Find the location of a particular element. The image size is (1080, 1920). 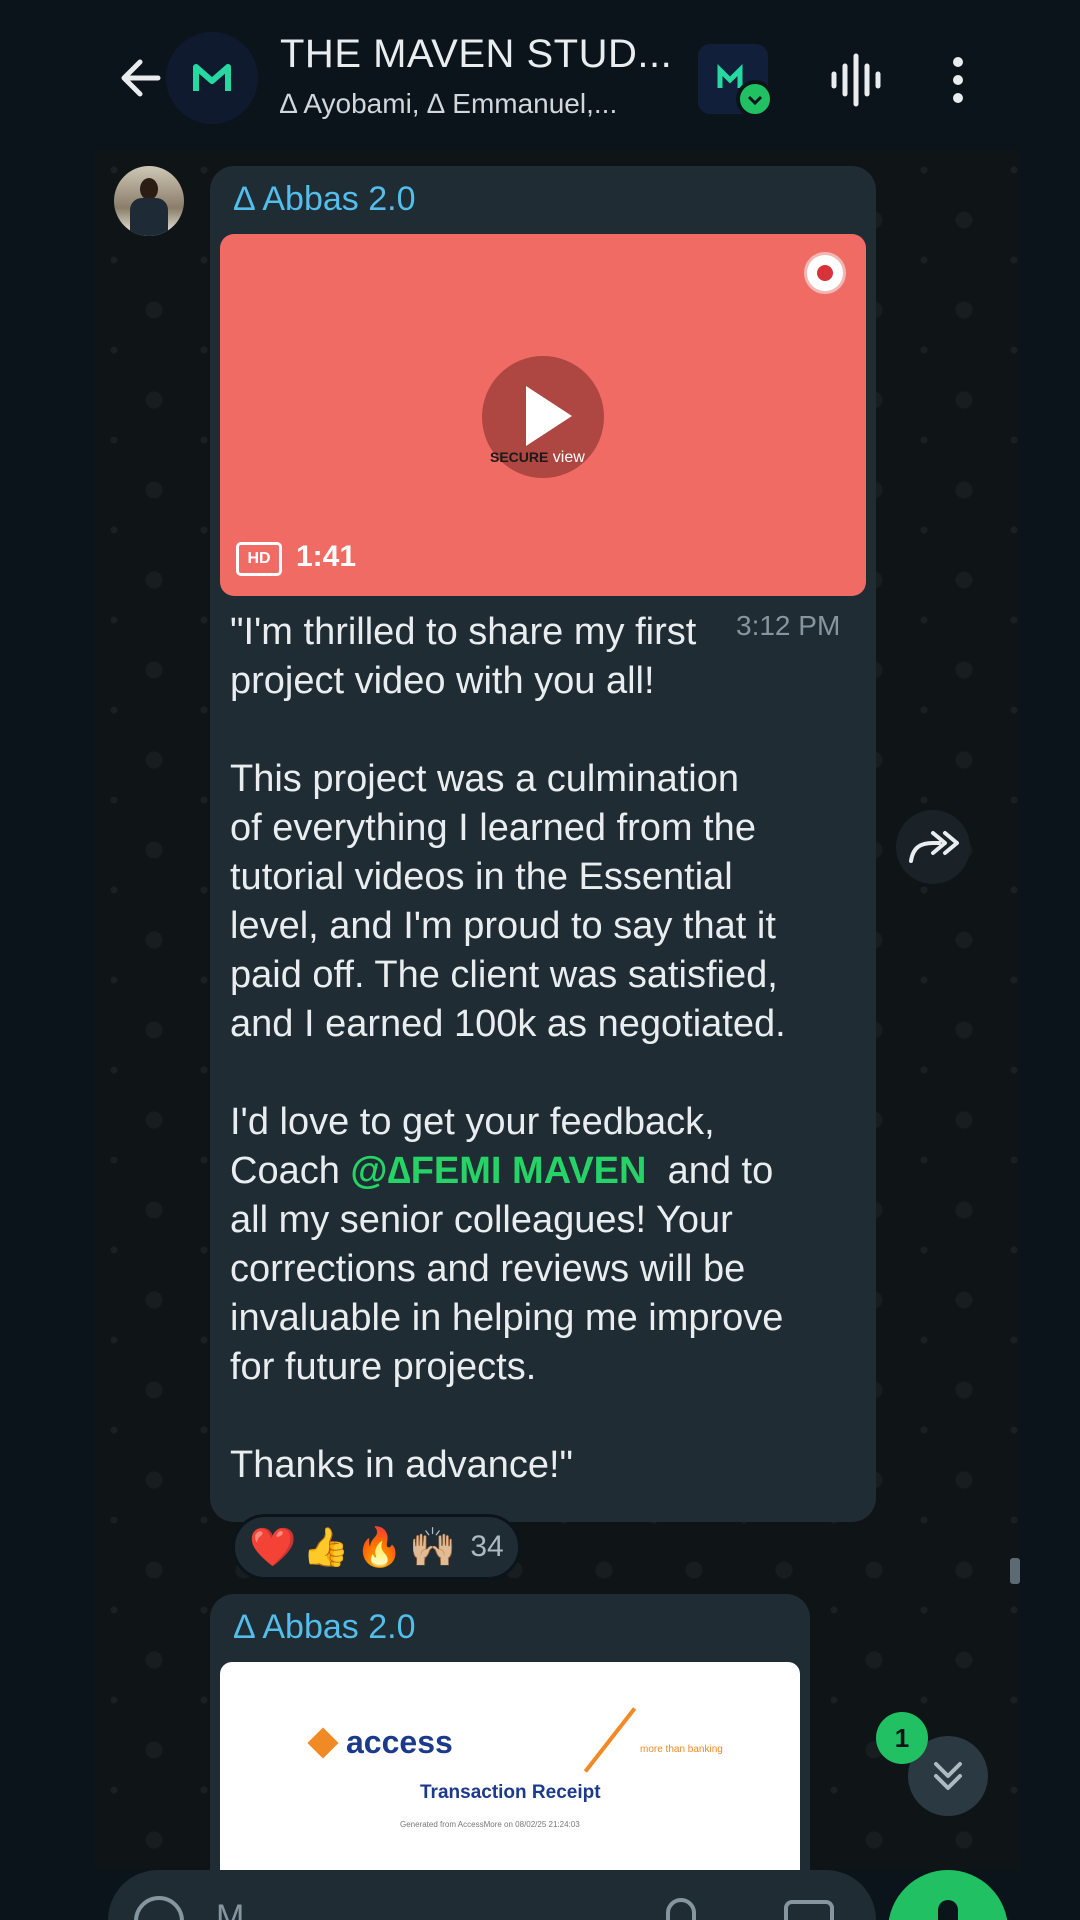

avatar-head is located at coordinates (149, 189).